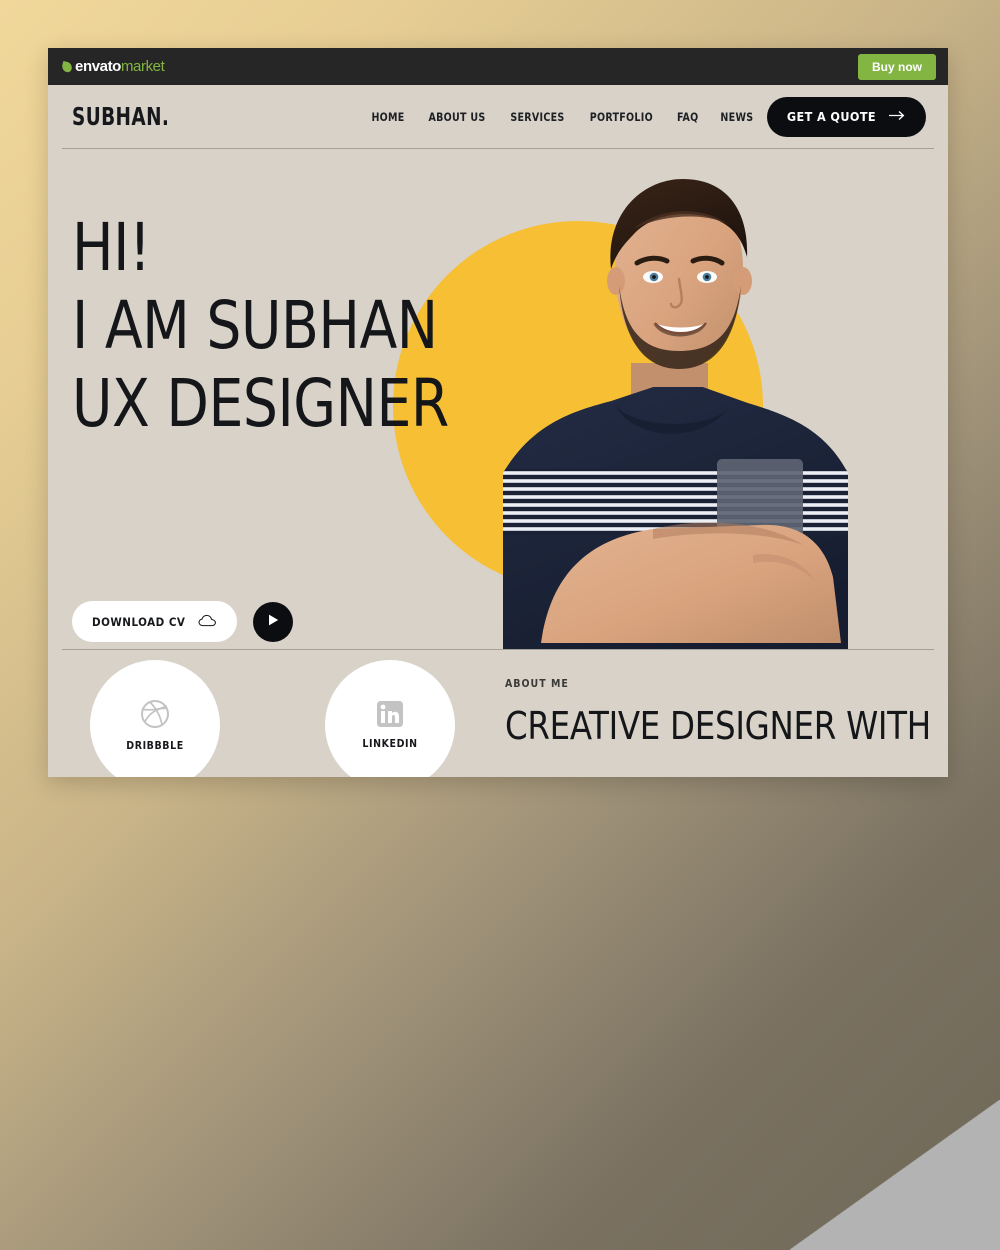 The width and height of the screenshot is (1000, 1250). I want to click on download-cv-button: DOWNLOAD CV, so click(155, 621).